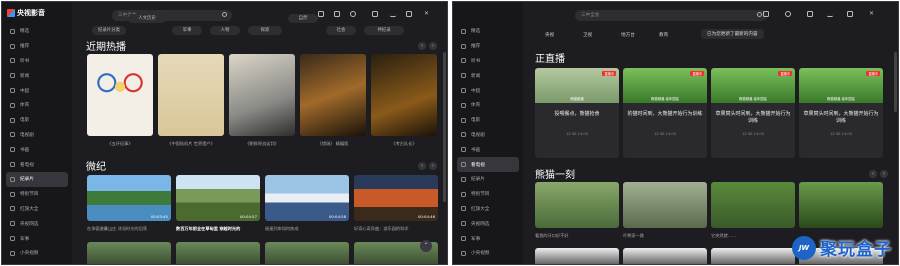  Describe the element at coordinates (218, 198) in the screenshot. I see `video-card: 00:04:57` at that location.